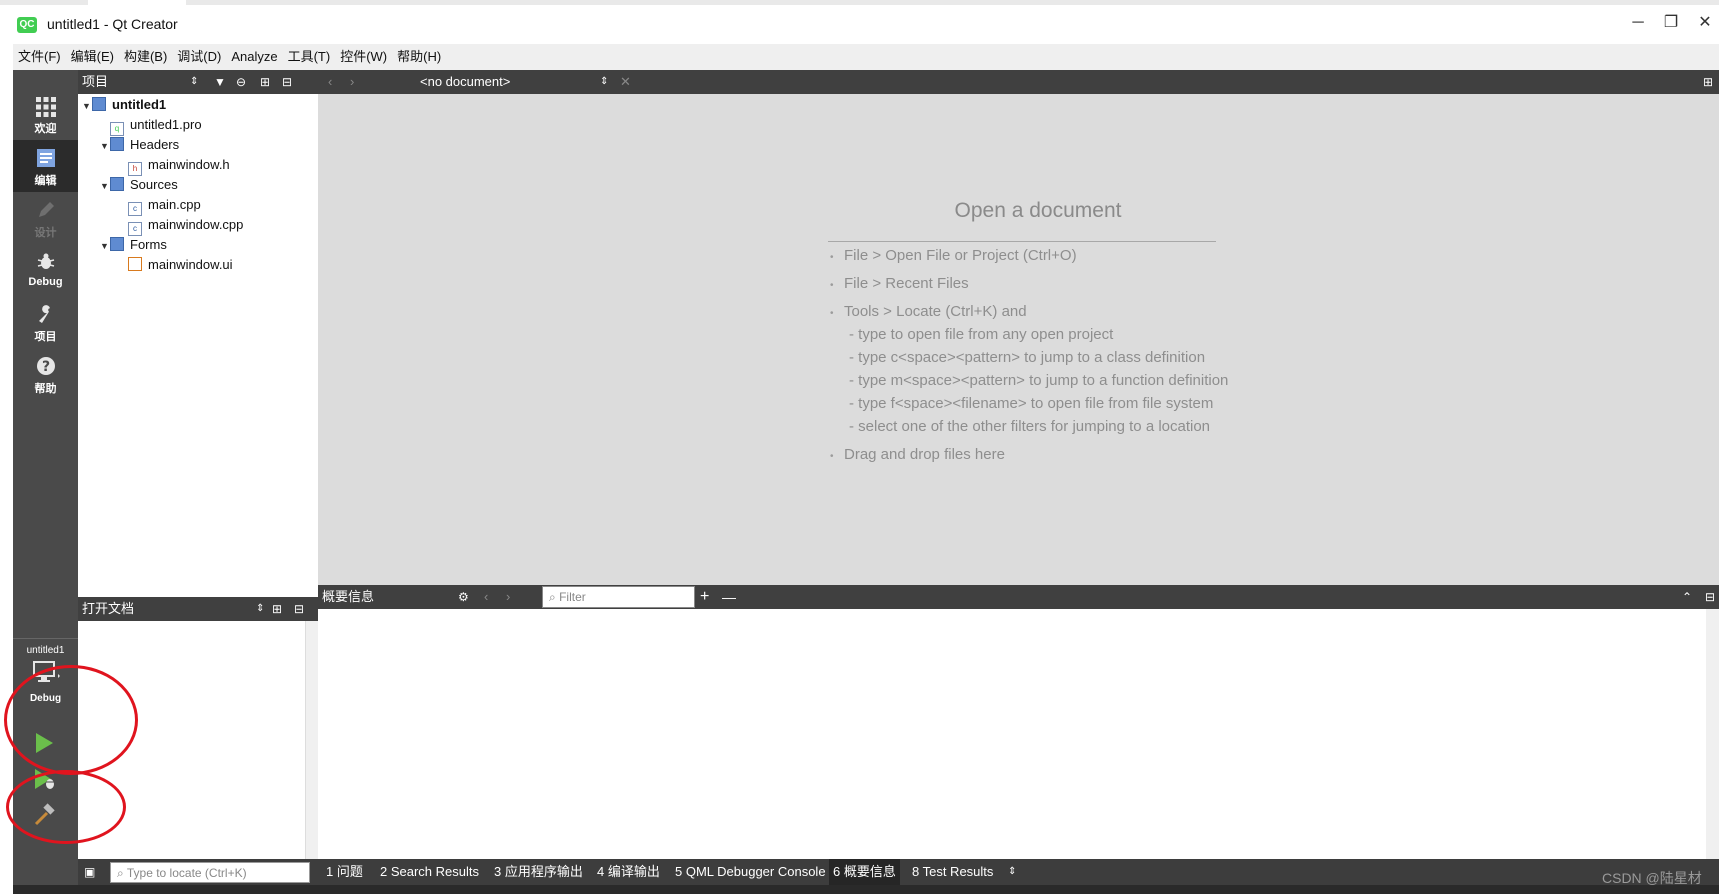 The image size is (1719, 894). Describe the element at coordinates (1708, 82) in the screenshot. I see `split-editor-icon: ⊞` at that location.